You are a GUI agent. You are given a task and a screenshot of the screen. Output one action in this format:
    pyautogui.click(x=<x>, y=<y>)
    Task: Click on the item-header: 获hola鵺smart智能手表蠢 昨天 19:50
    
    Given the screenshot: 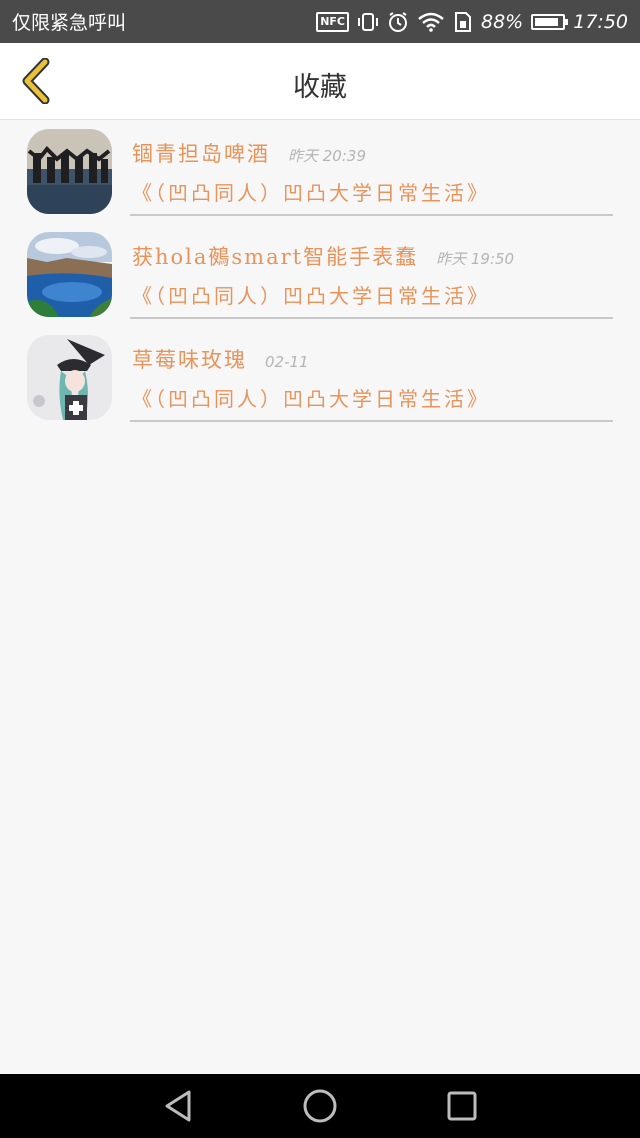 What is the action you would take?
    pyautogui.click(x=323, y=256)
    